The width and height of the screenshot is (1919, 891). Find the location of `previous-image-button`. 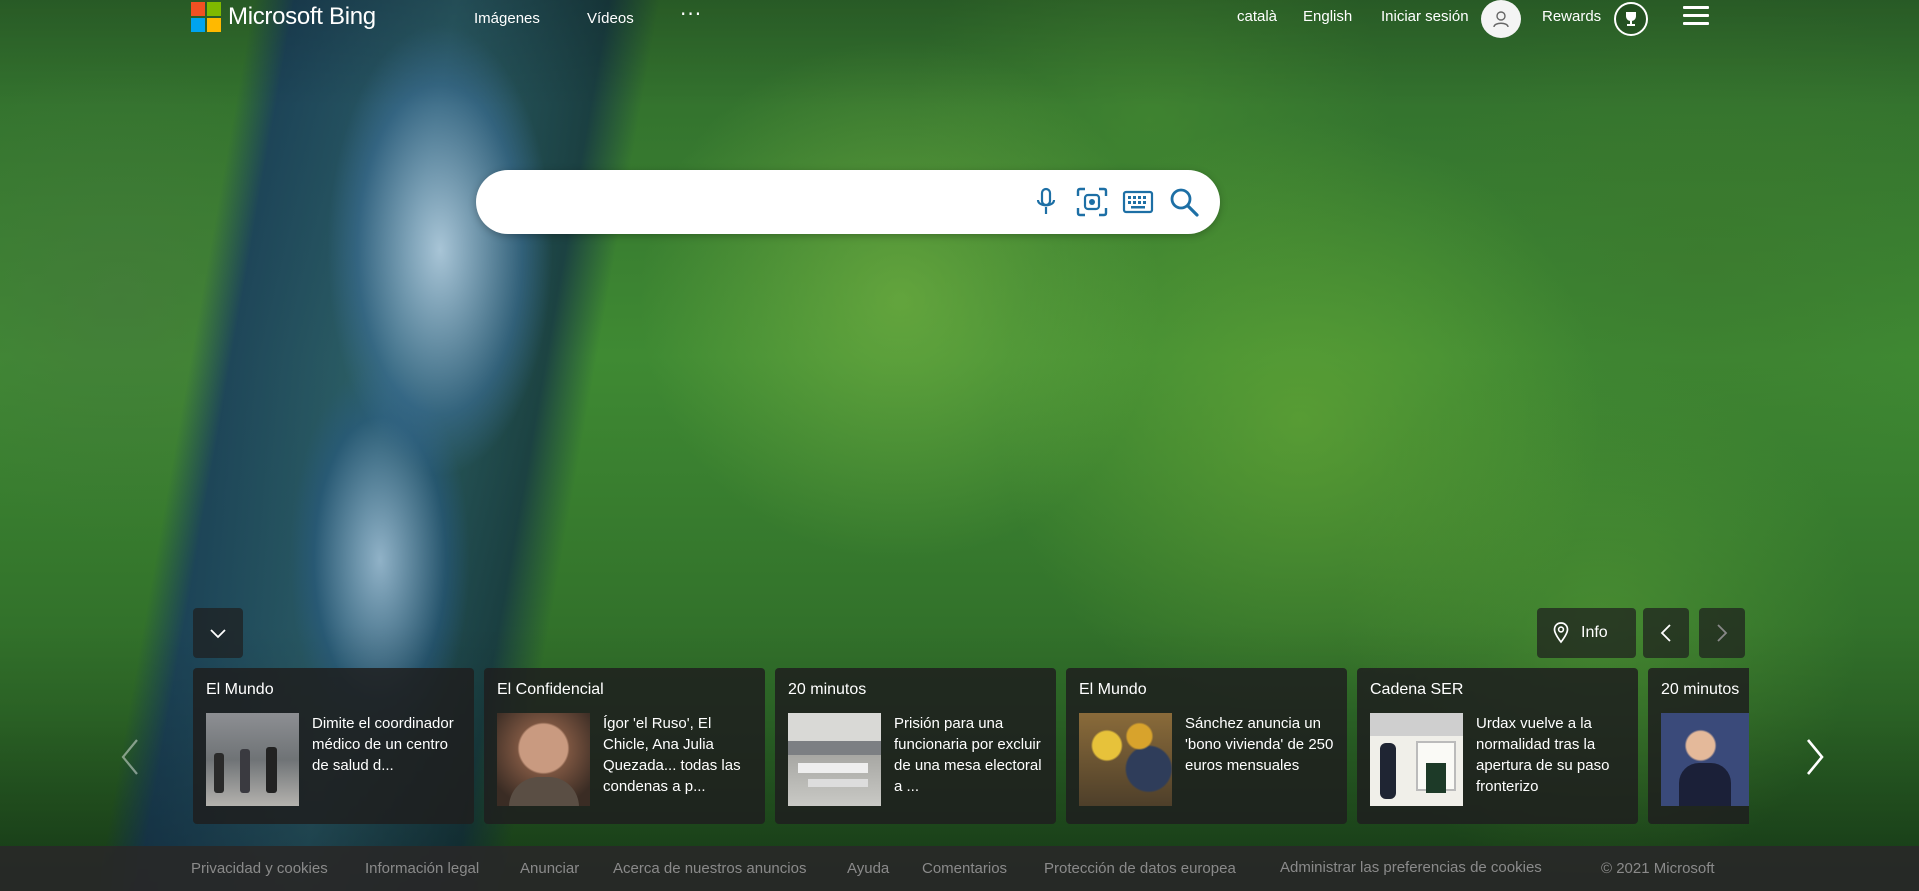

previous-image-button is located at coordinates (1666, 633).